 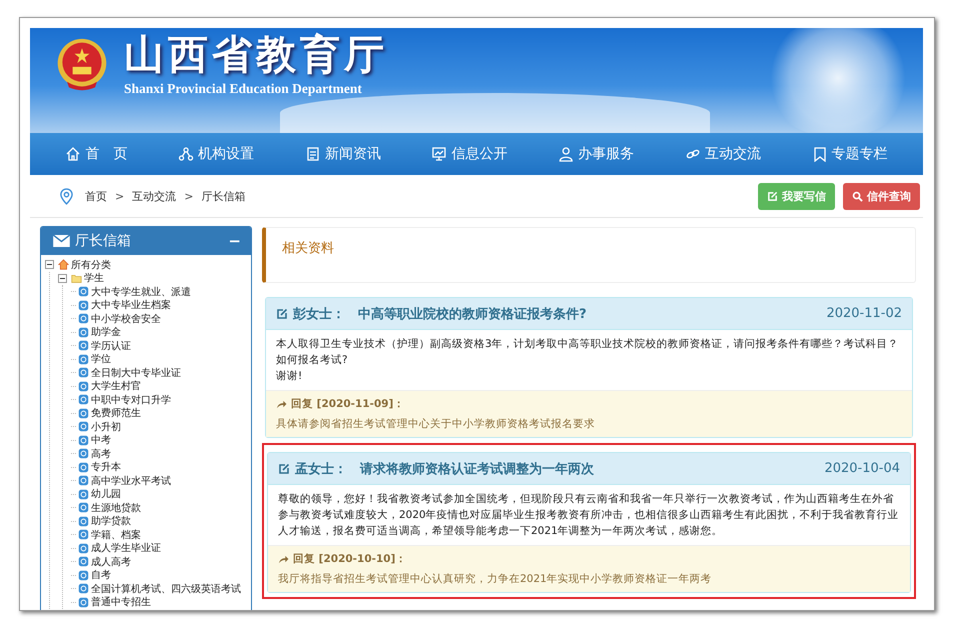 I want to click on letter-text: 本人取得卫生专业技术（护理）副高级资格3年，计划考取中高等职业技术院校的教师资格证，请问报考条件有哪些？考试科目？如何报名考试?, so click(x=588, y=352).